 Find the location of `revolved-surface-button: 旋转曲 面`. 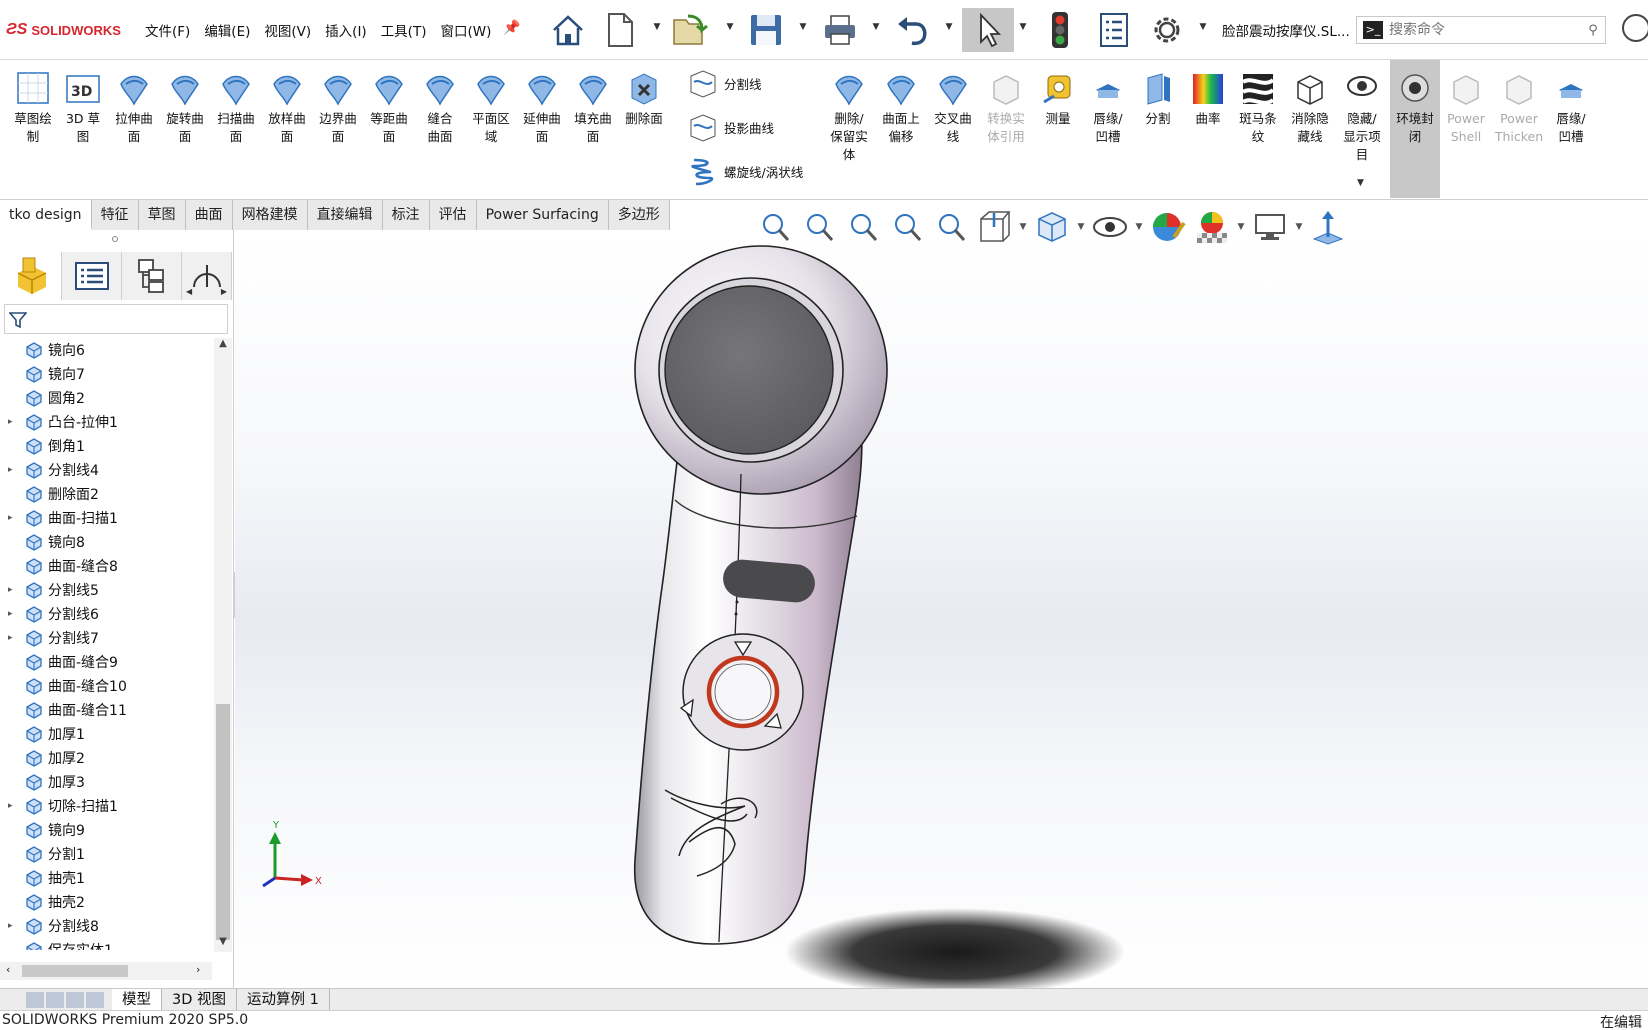

revolved-surface-button: 旋转曲 面 is located at coordinates (185, 108).